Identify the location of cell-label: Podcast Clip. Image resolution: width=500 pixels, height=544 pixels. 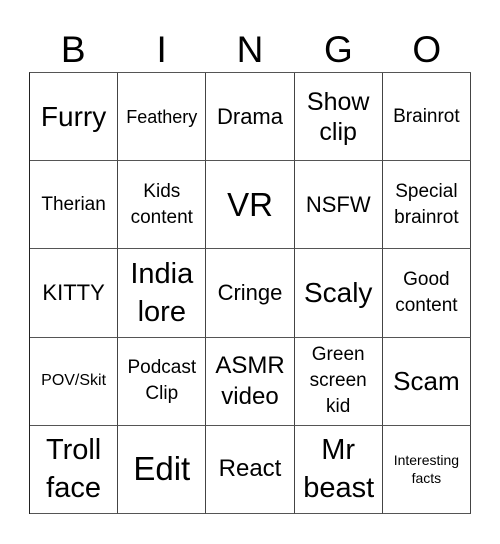
(162, 381).